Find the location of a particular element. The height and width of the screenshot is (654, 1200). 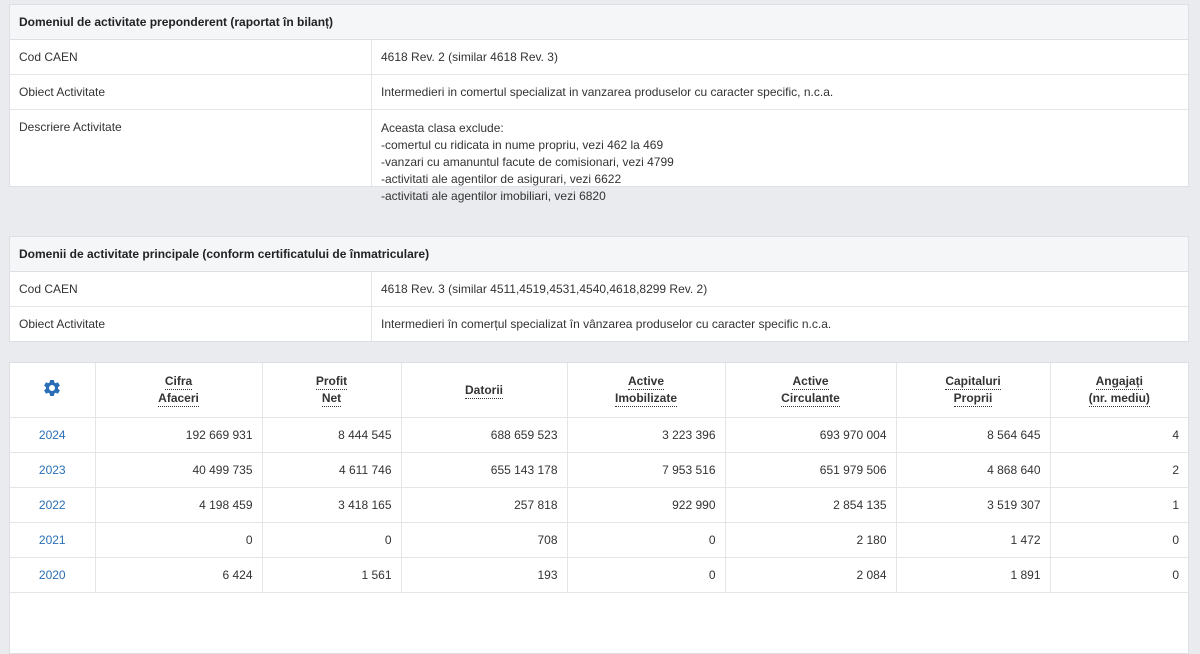

activity-object-label-2: Obiect Activitate is located at coordinates (191, 324).